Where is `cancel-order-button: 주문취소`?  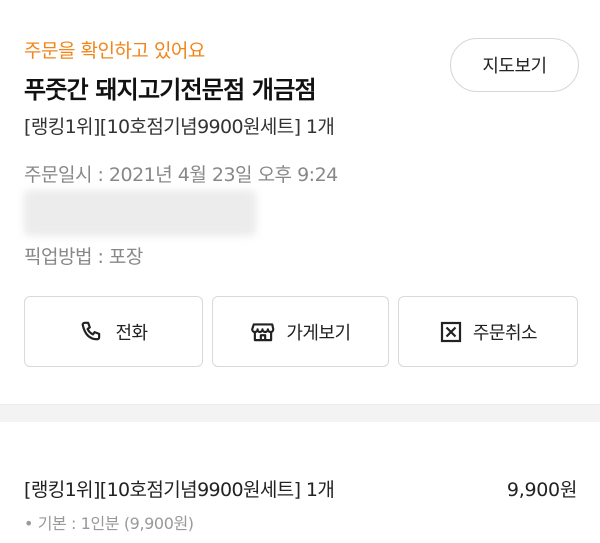 cancel-order-button: 주문취소 is located at coordinates (488, 331).